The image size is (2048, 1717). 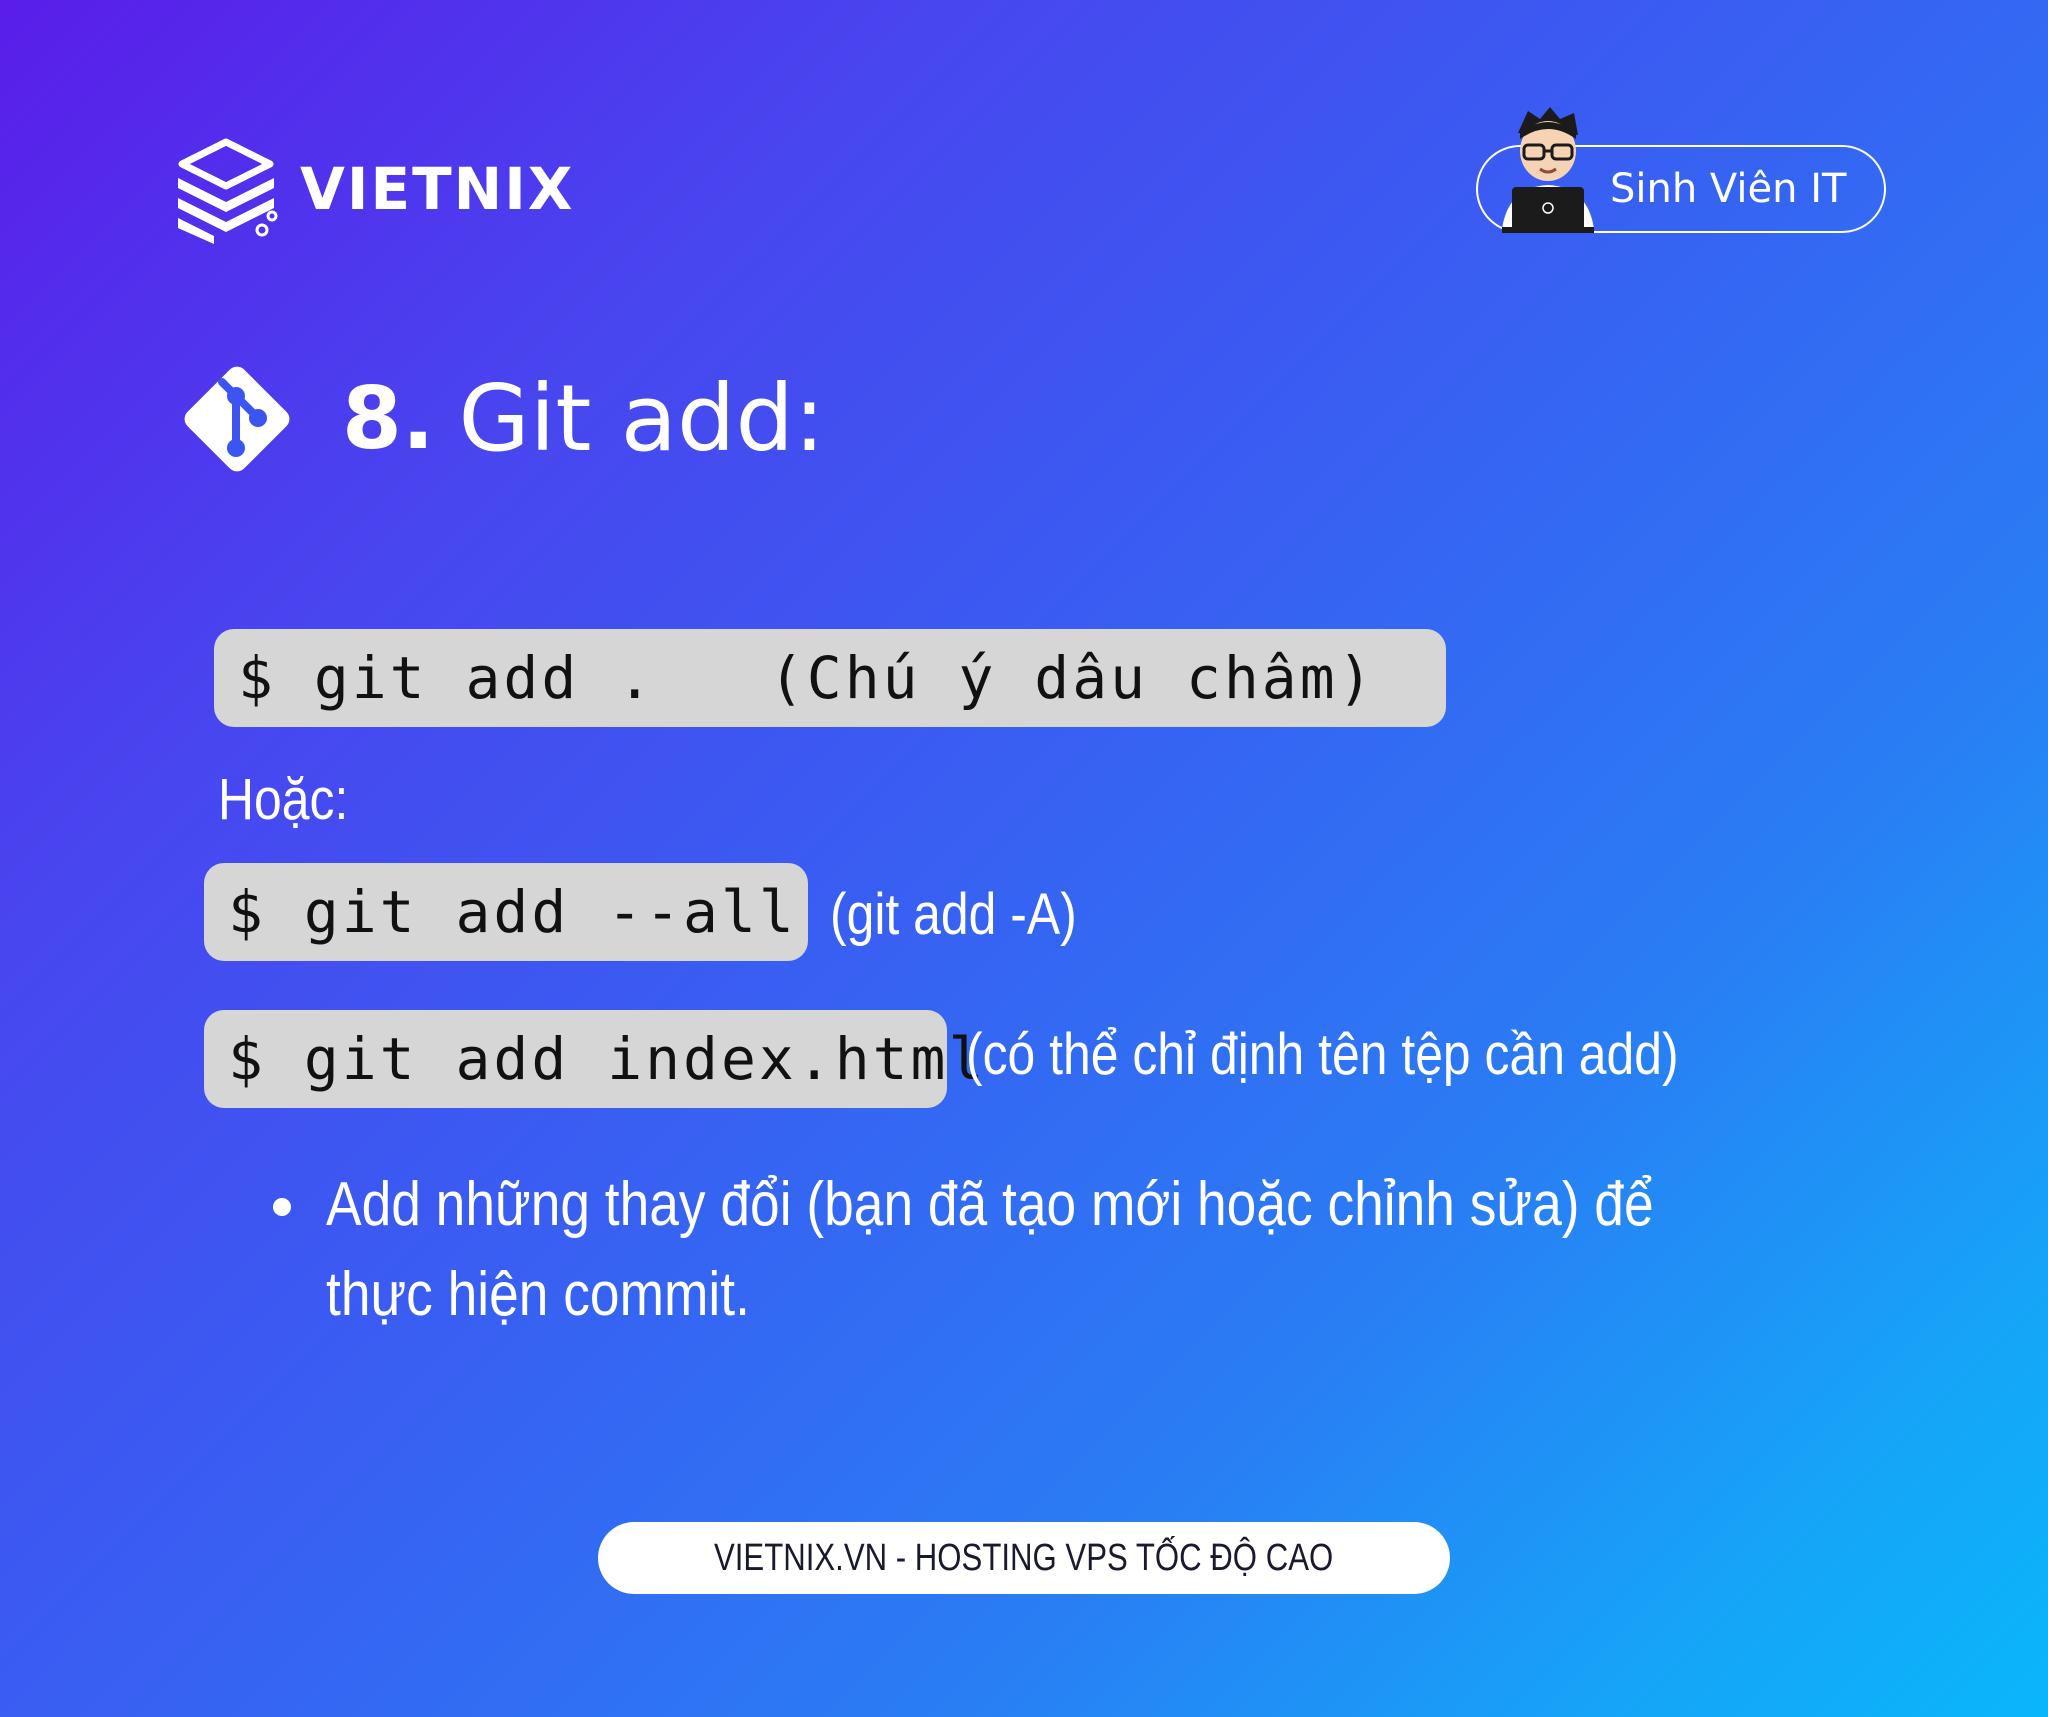 I want to click on section-title: Git add:, so click(x=641, y=418).